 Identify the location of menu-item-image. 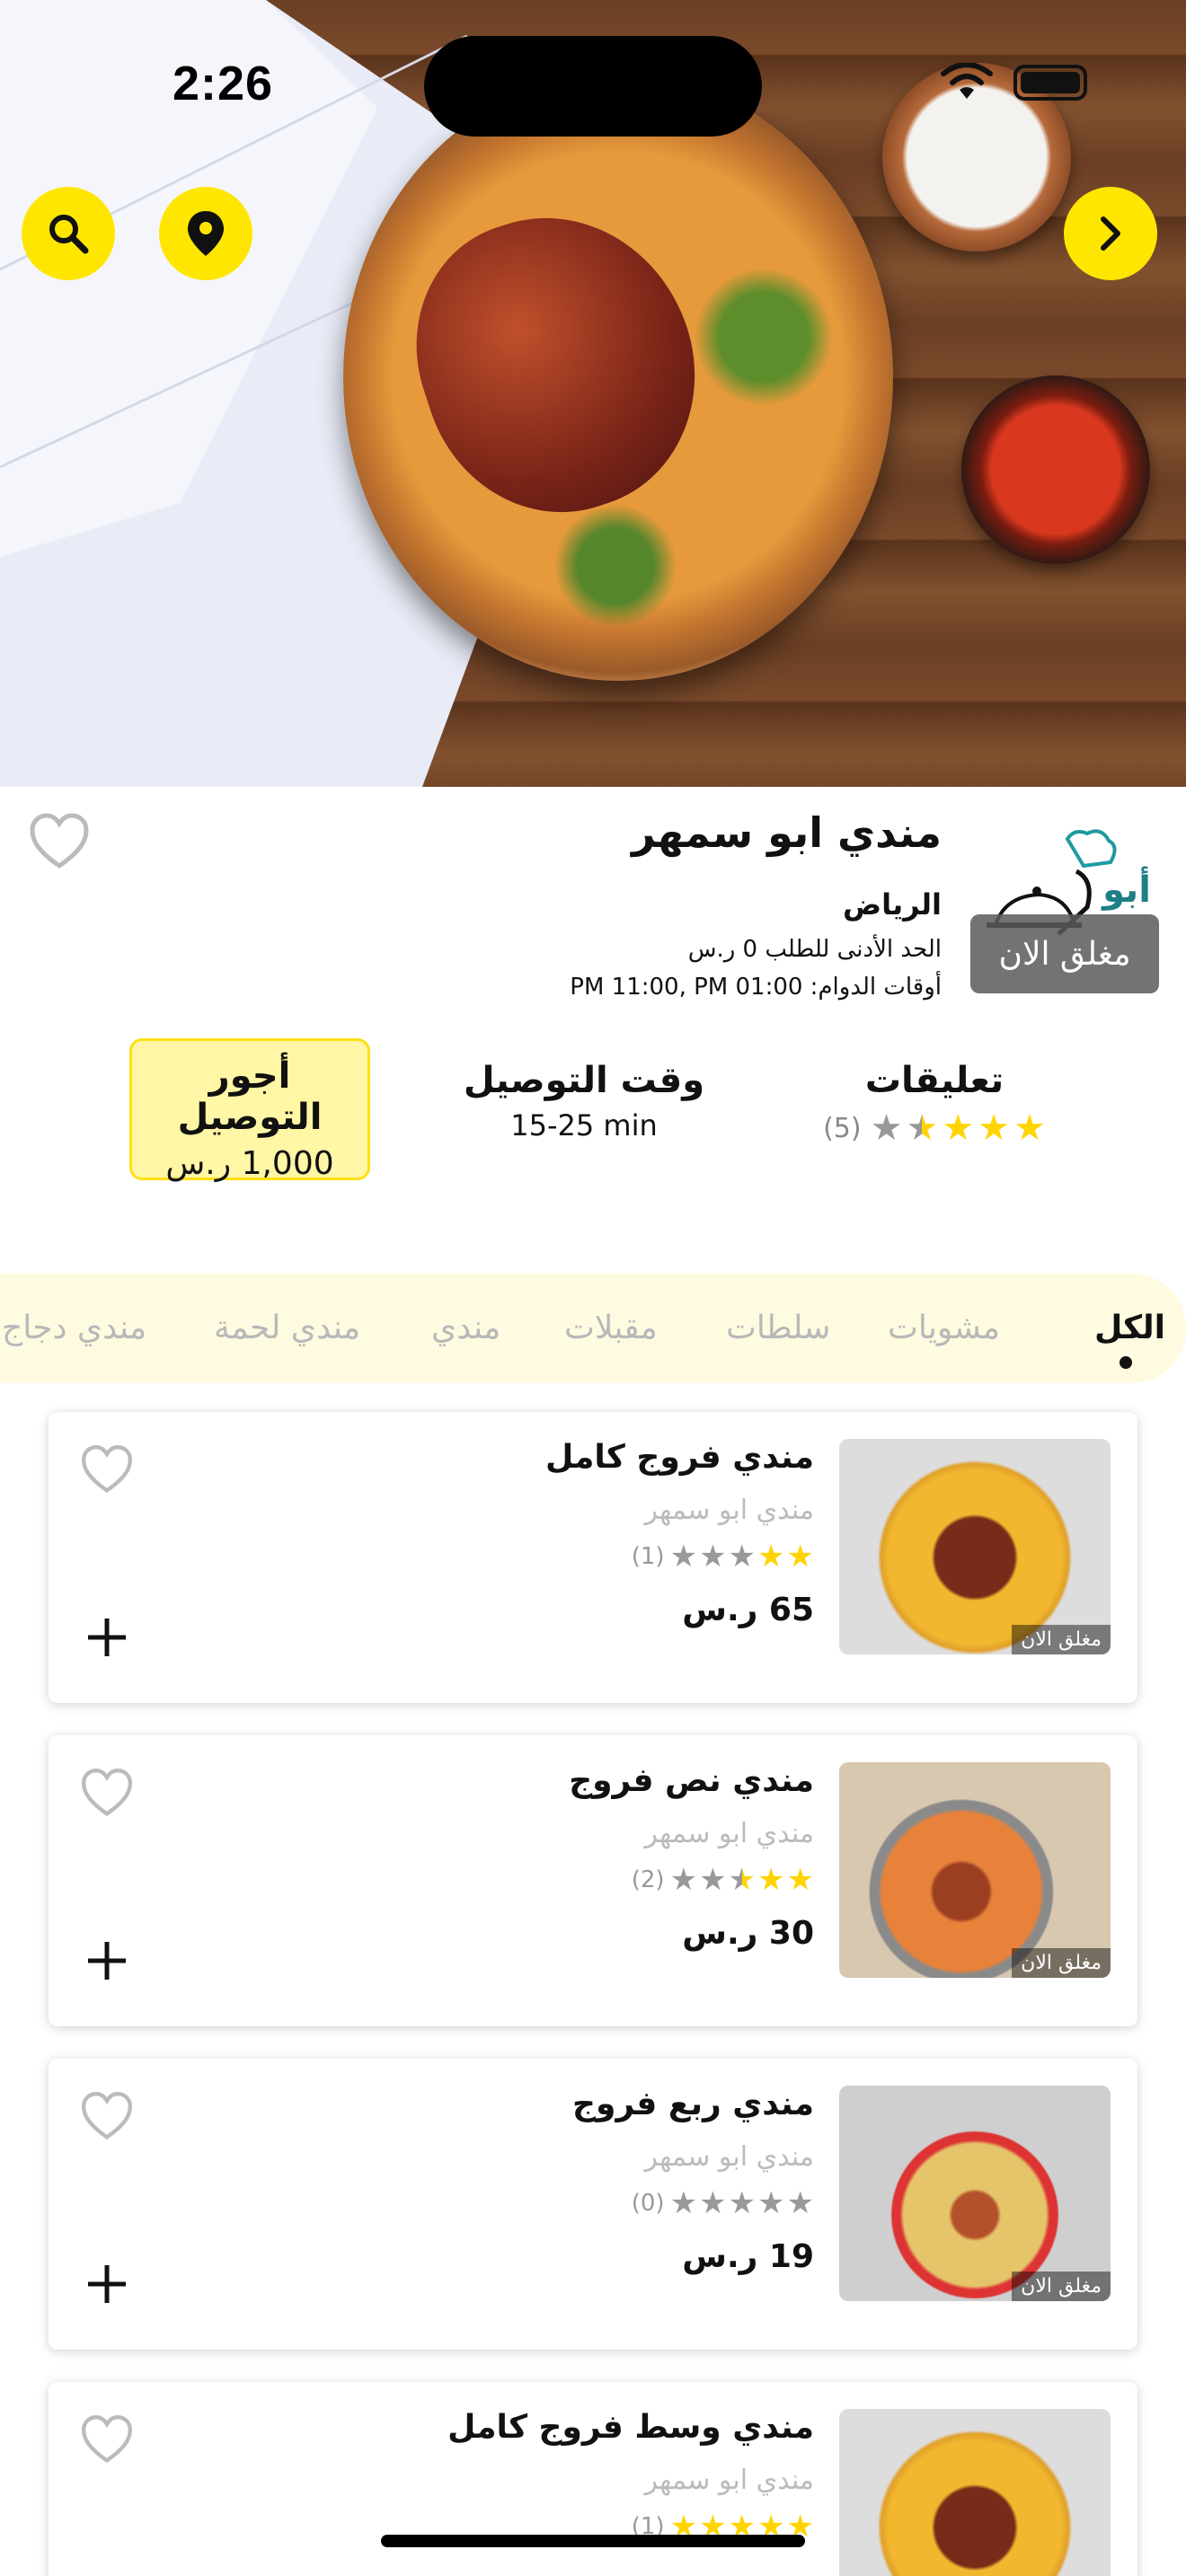
(975, 2492).